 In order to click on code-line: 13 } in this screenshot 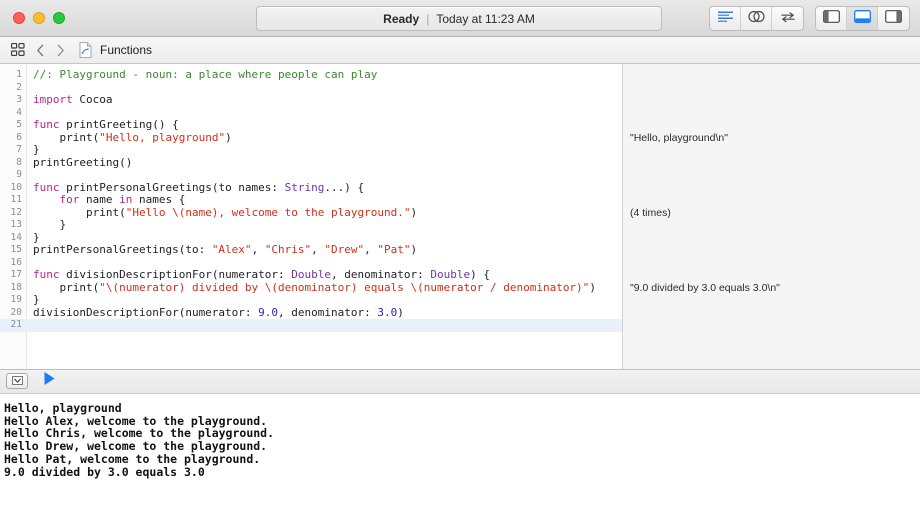, I will do `click(311, 225)`.